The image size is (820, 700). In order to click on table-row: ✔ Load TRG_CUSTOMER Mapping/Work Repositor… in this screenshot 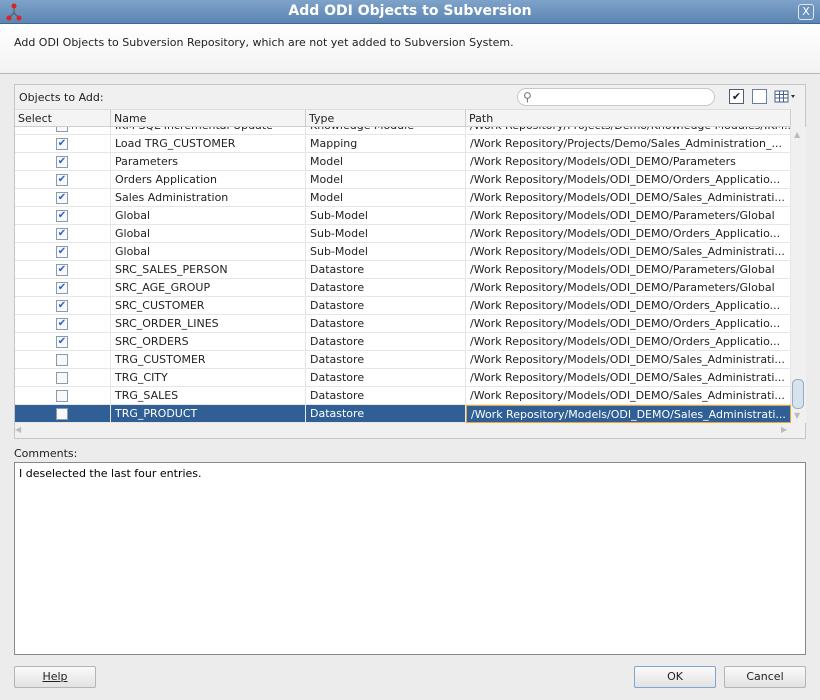, I will do `click(403, 144)`.